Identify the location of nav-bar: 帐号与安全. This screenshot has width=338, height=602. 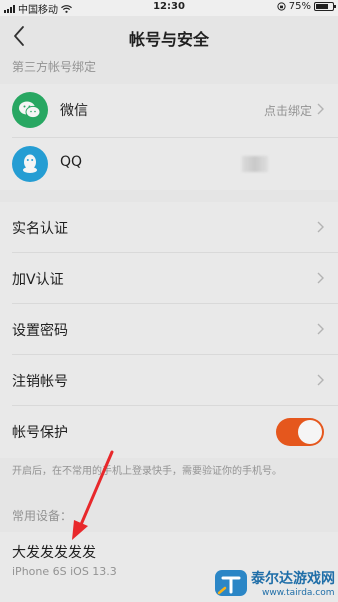
(169, 36).